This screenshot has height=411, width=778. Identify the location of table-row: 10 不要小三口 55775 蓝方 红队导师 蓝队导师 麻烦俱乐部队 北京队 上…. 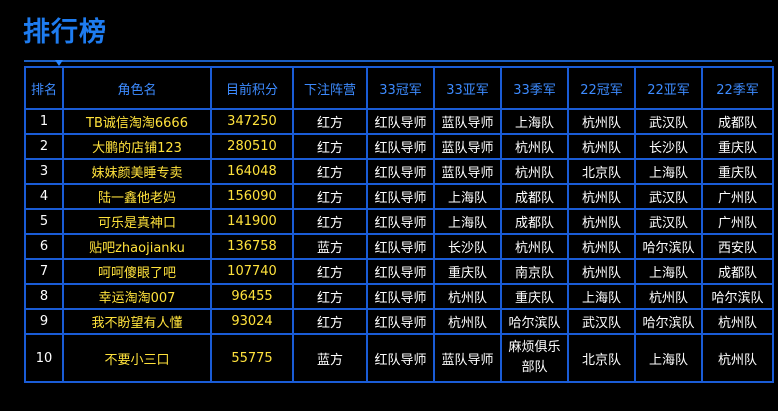
(399, 358).